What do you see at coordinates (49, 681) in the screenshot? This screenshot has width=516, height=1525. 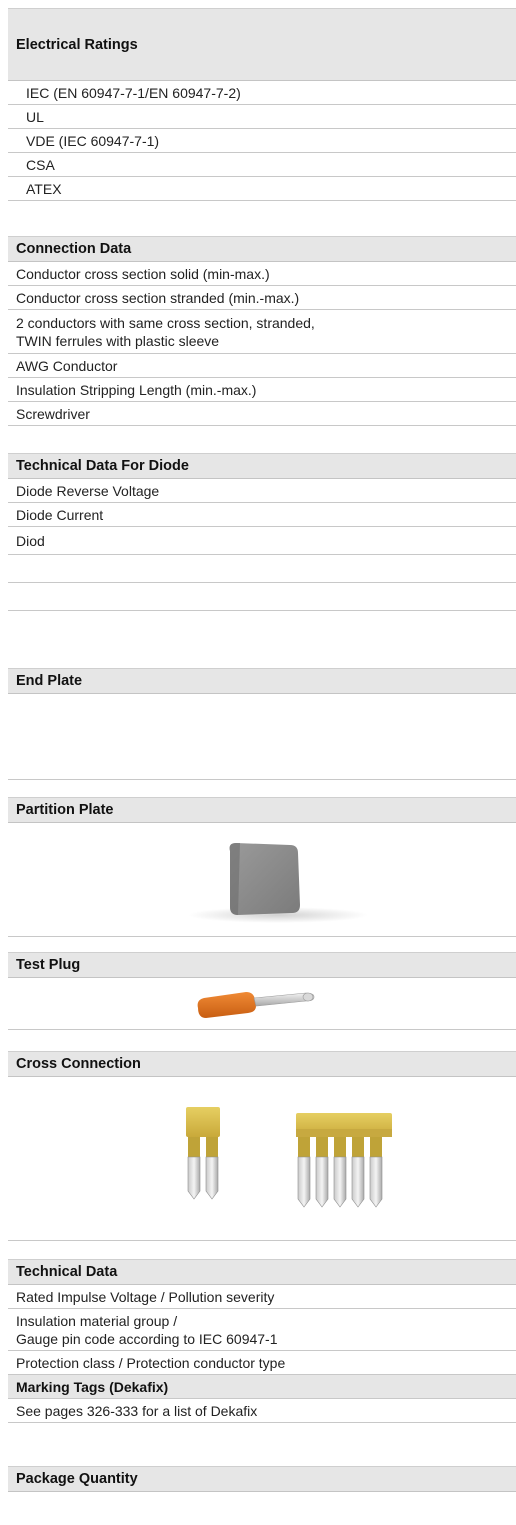 I see `end-plate-title: End Plate` at bounding box center [49, 681].